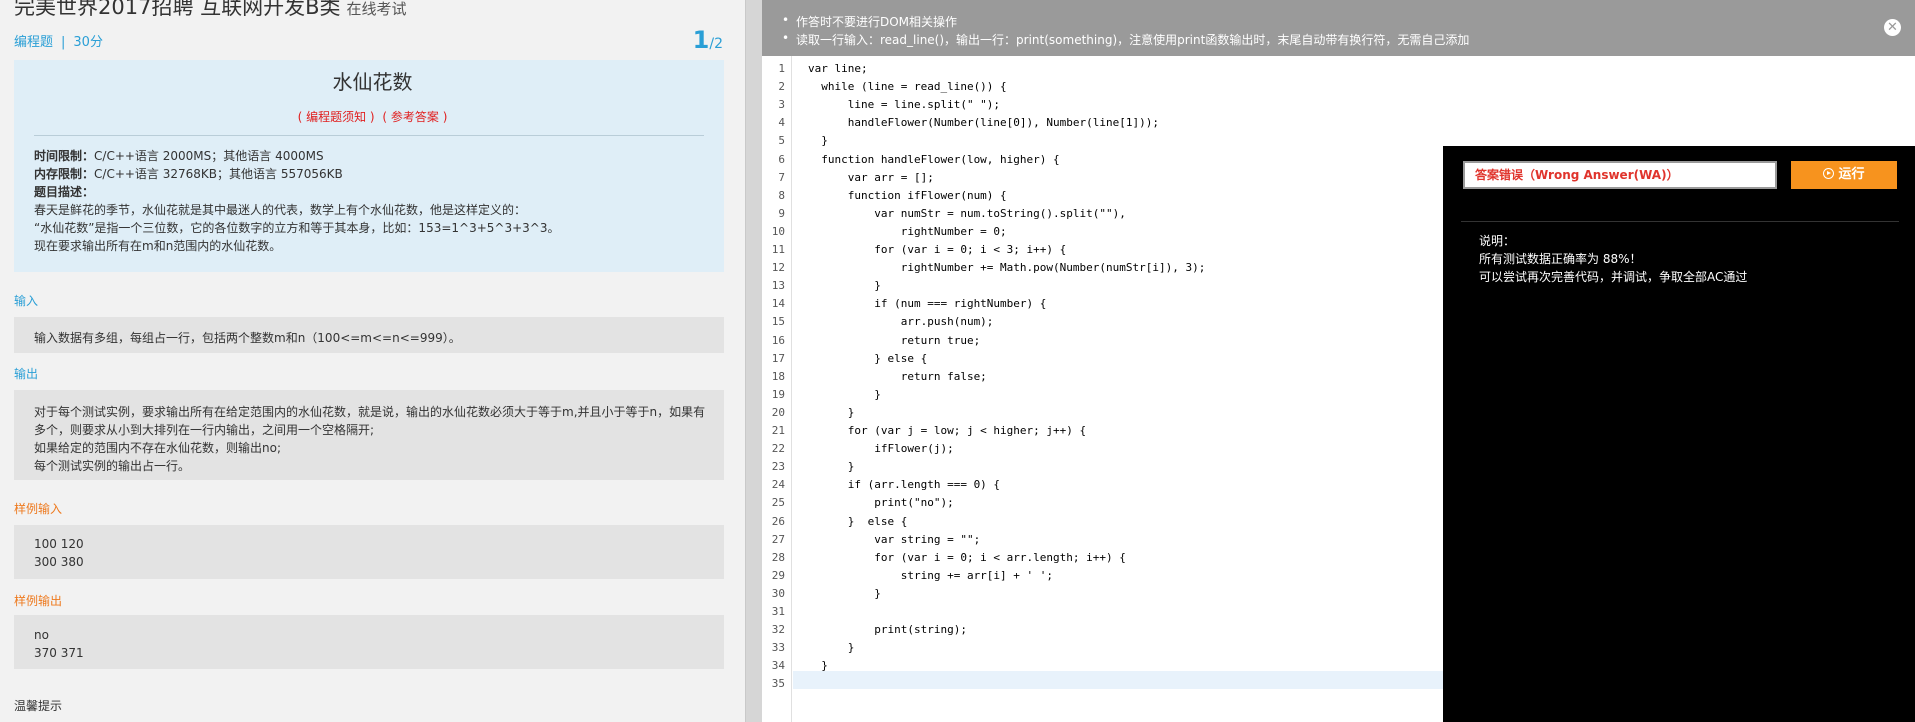 The image size is (1915, 722). Describe the element at coordinates (708, 40) in the screenshot. I see `question-pager: 1/2` at that location.